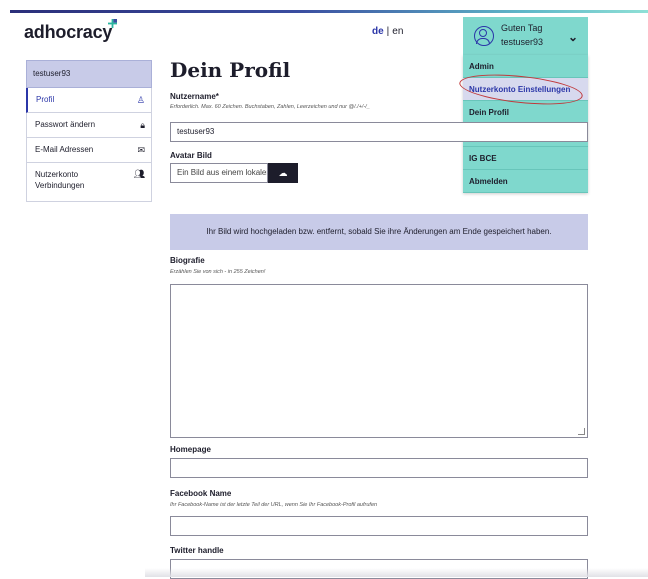  What do you see at coordinates (112, 23) in the screenshot?
I see `logo-spark-icon` at bounding box center [112, 23].